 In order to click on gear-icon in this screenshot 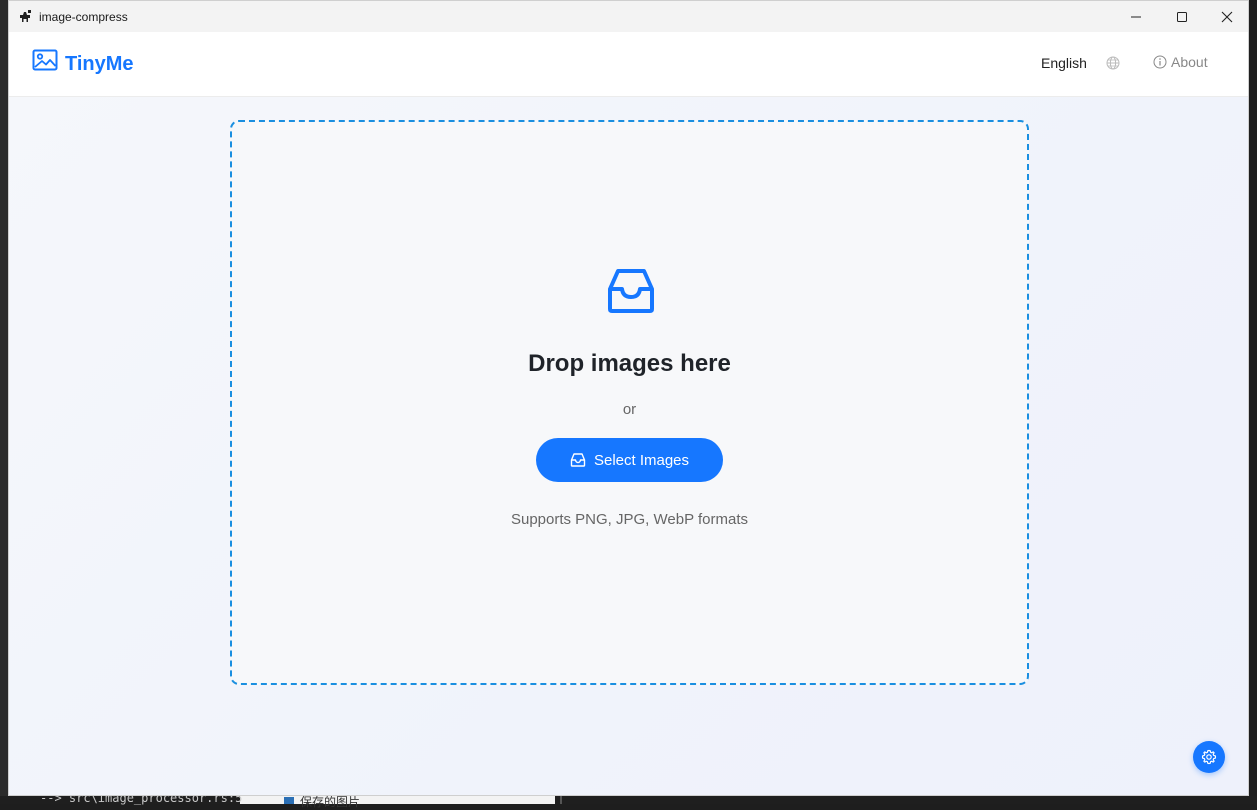, I will do `click(1209, 757)`.